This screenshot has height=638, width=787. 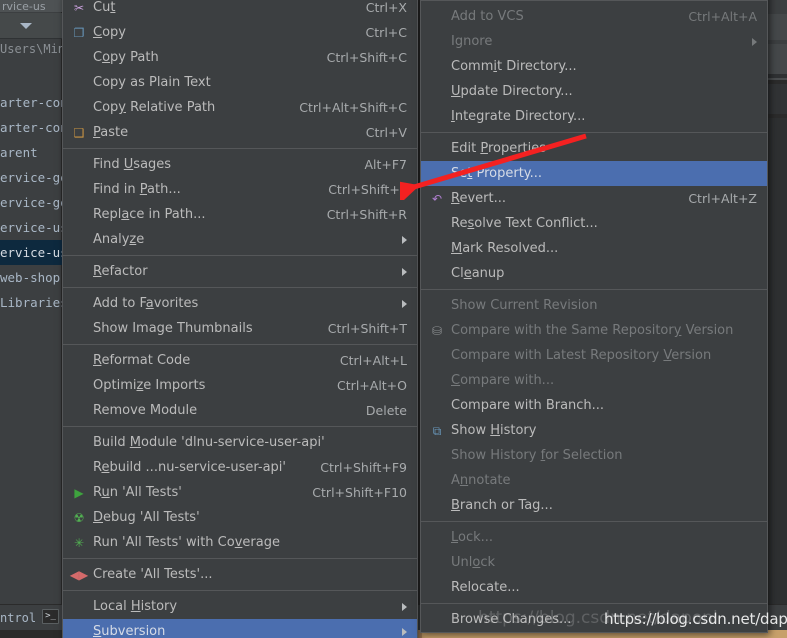 What do you see at coordinates (594, 41) in the screenshot?
I see `menu-item-ignore: Ignore` at bounding box center [594, 41].